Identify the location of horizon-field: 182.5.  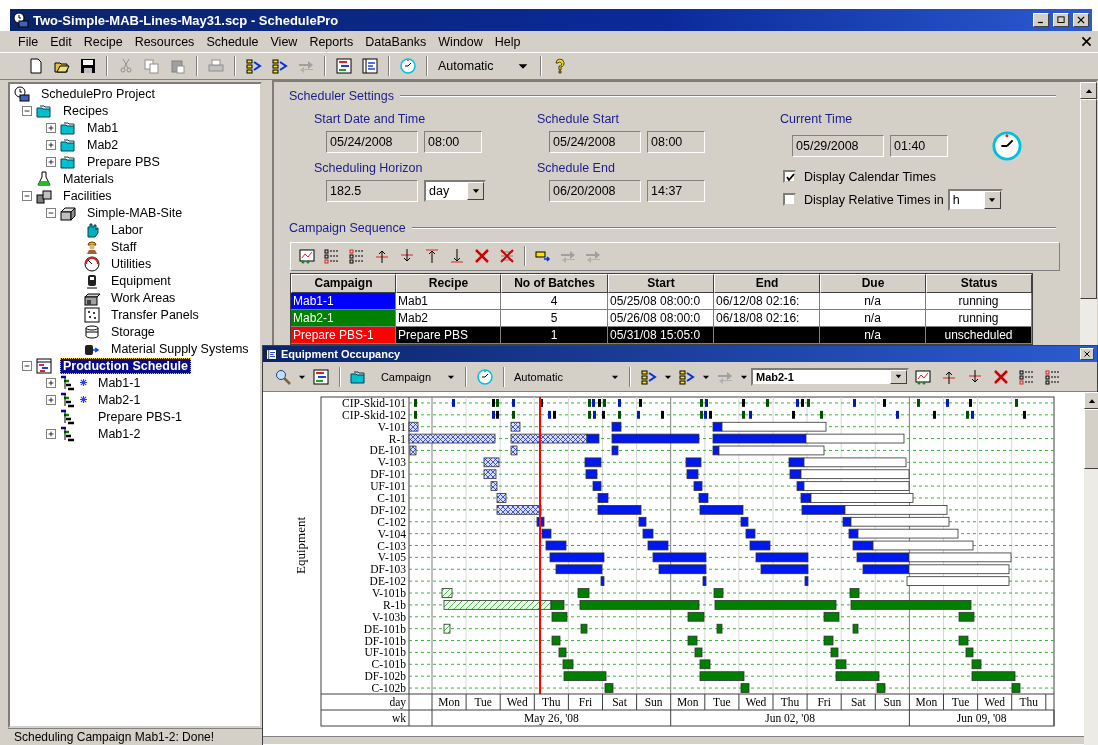
(372, 191).